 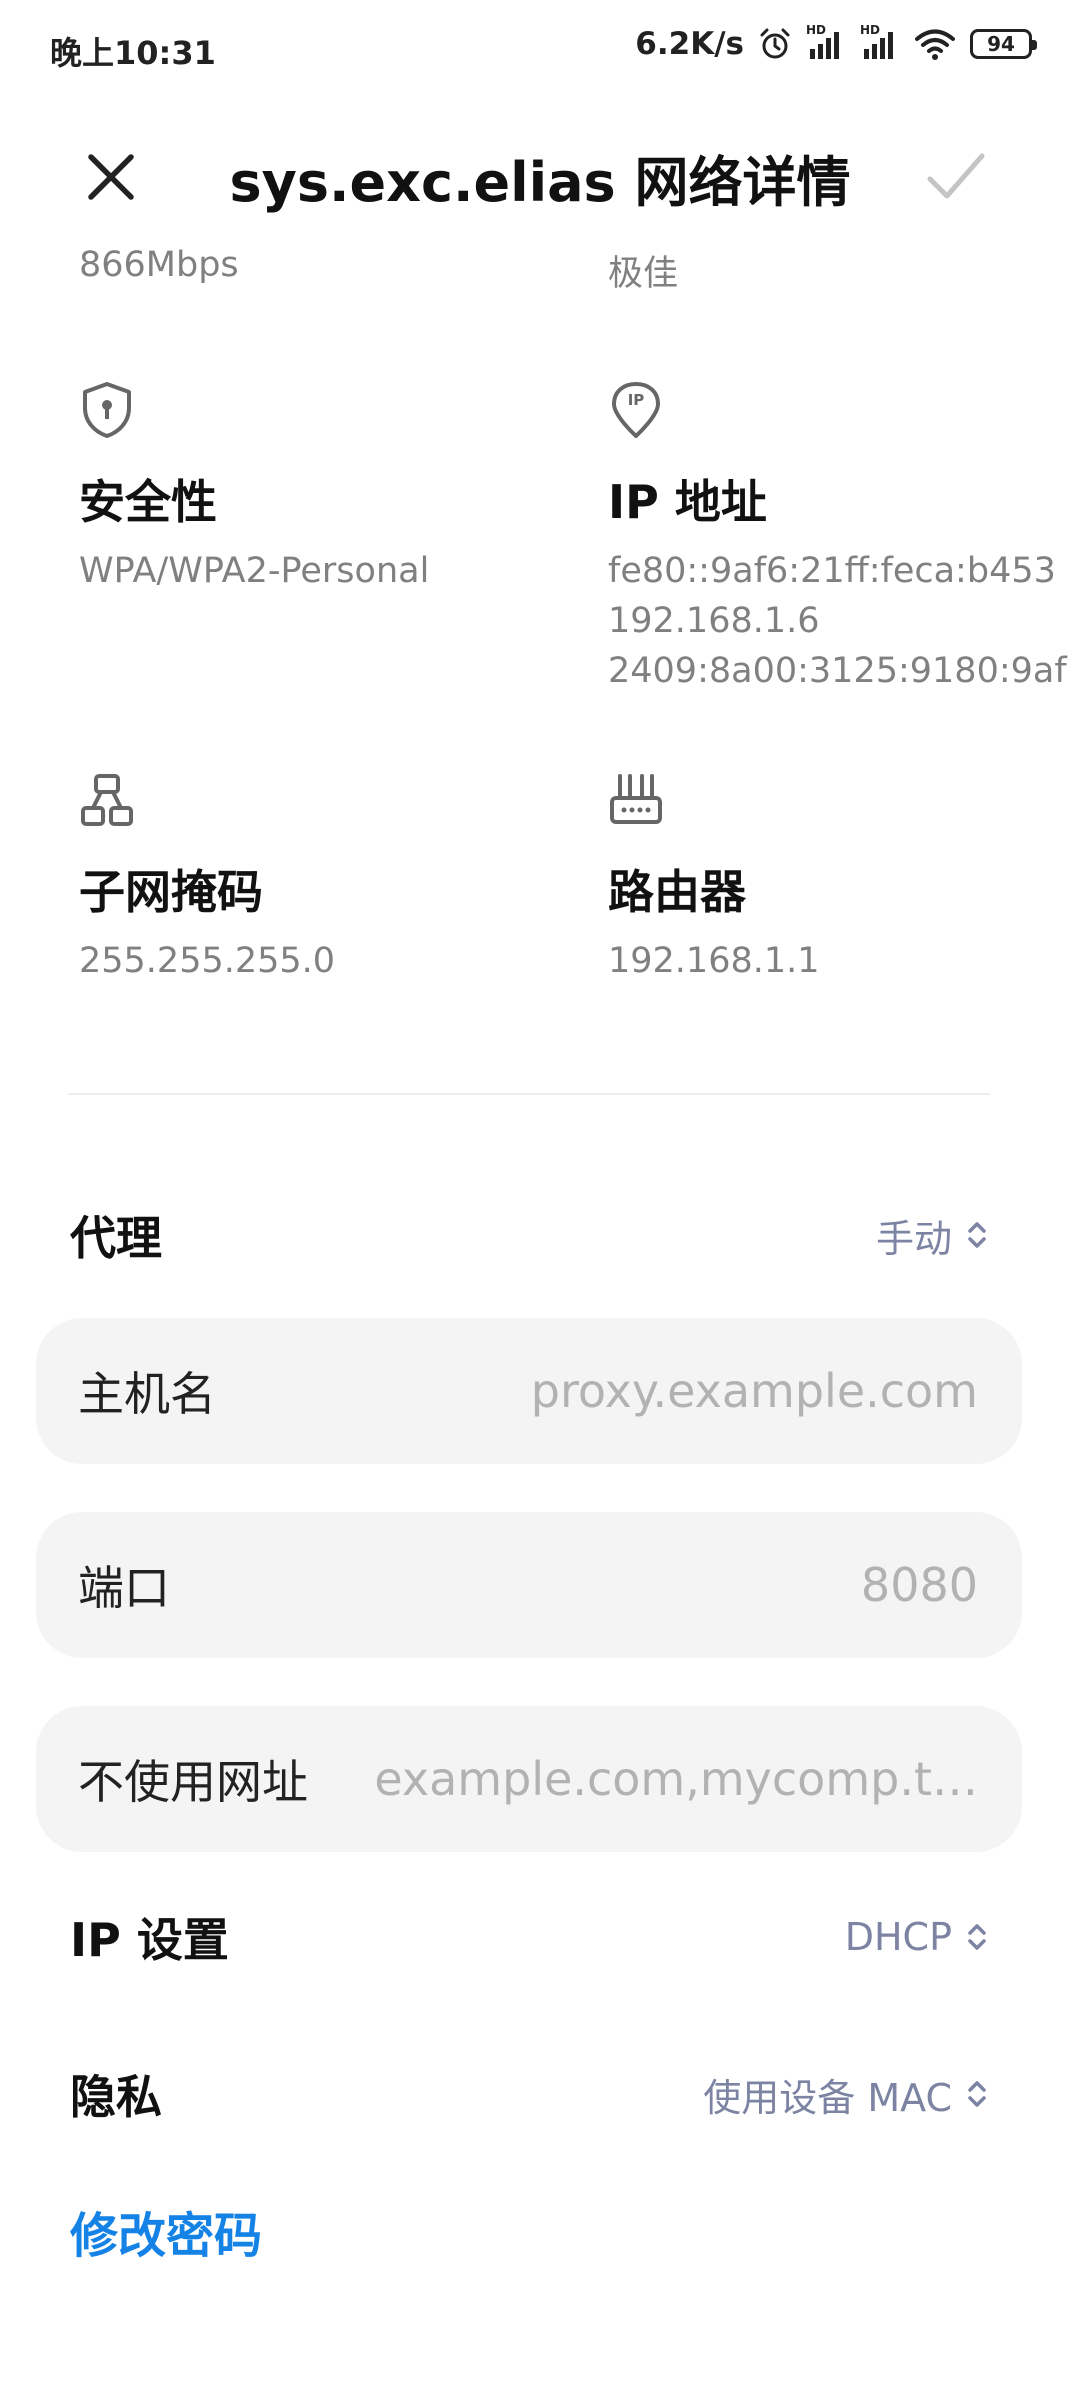 I want to click on network-speed: 6.2K/s, so click(x=689, y=44).